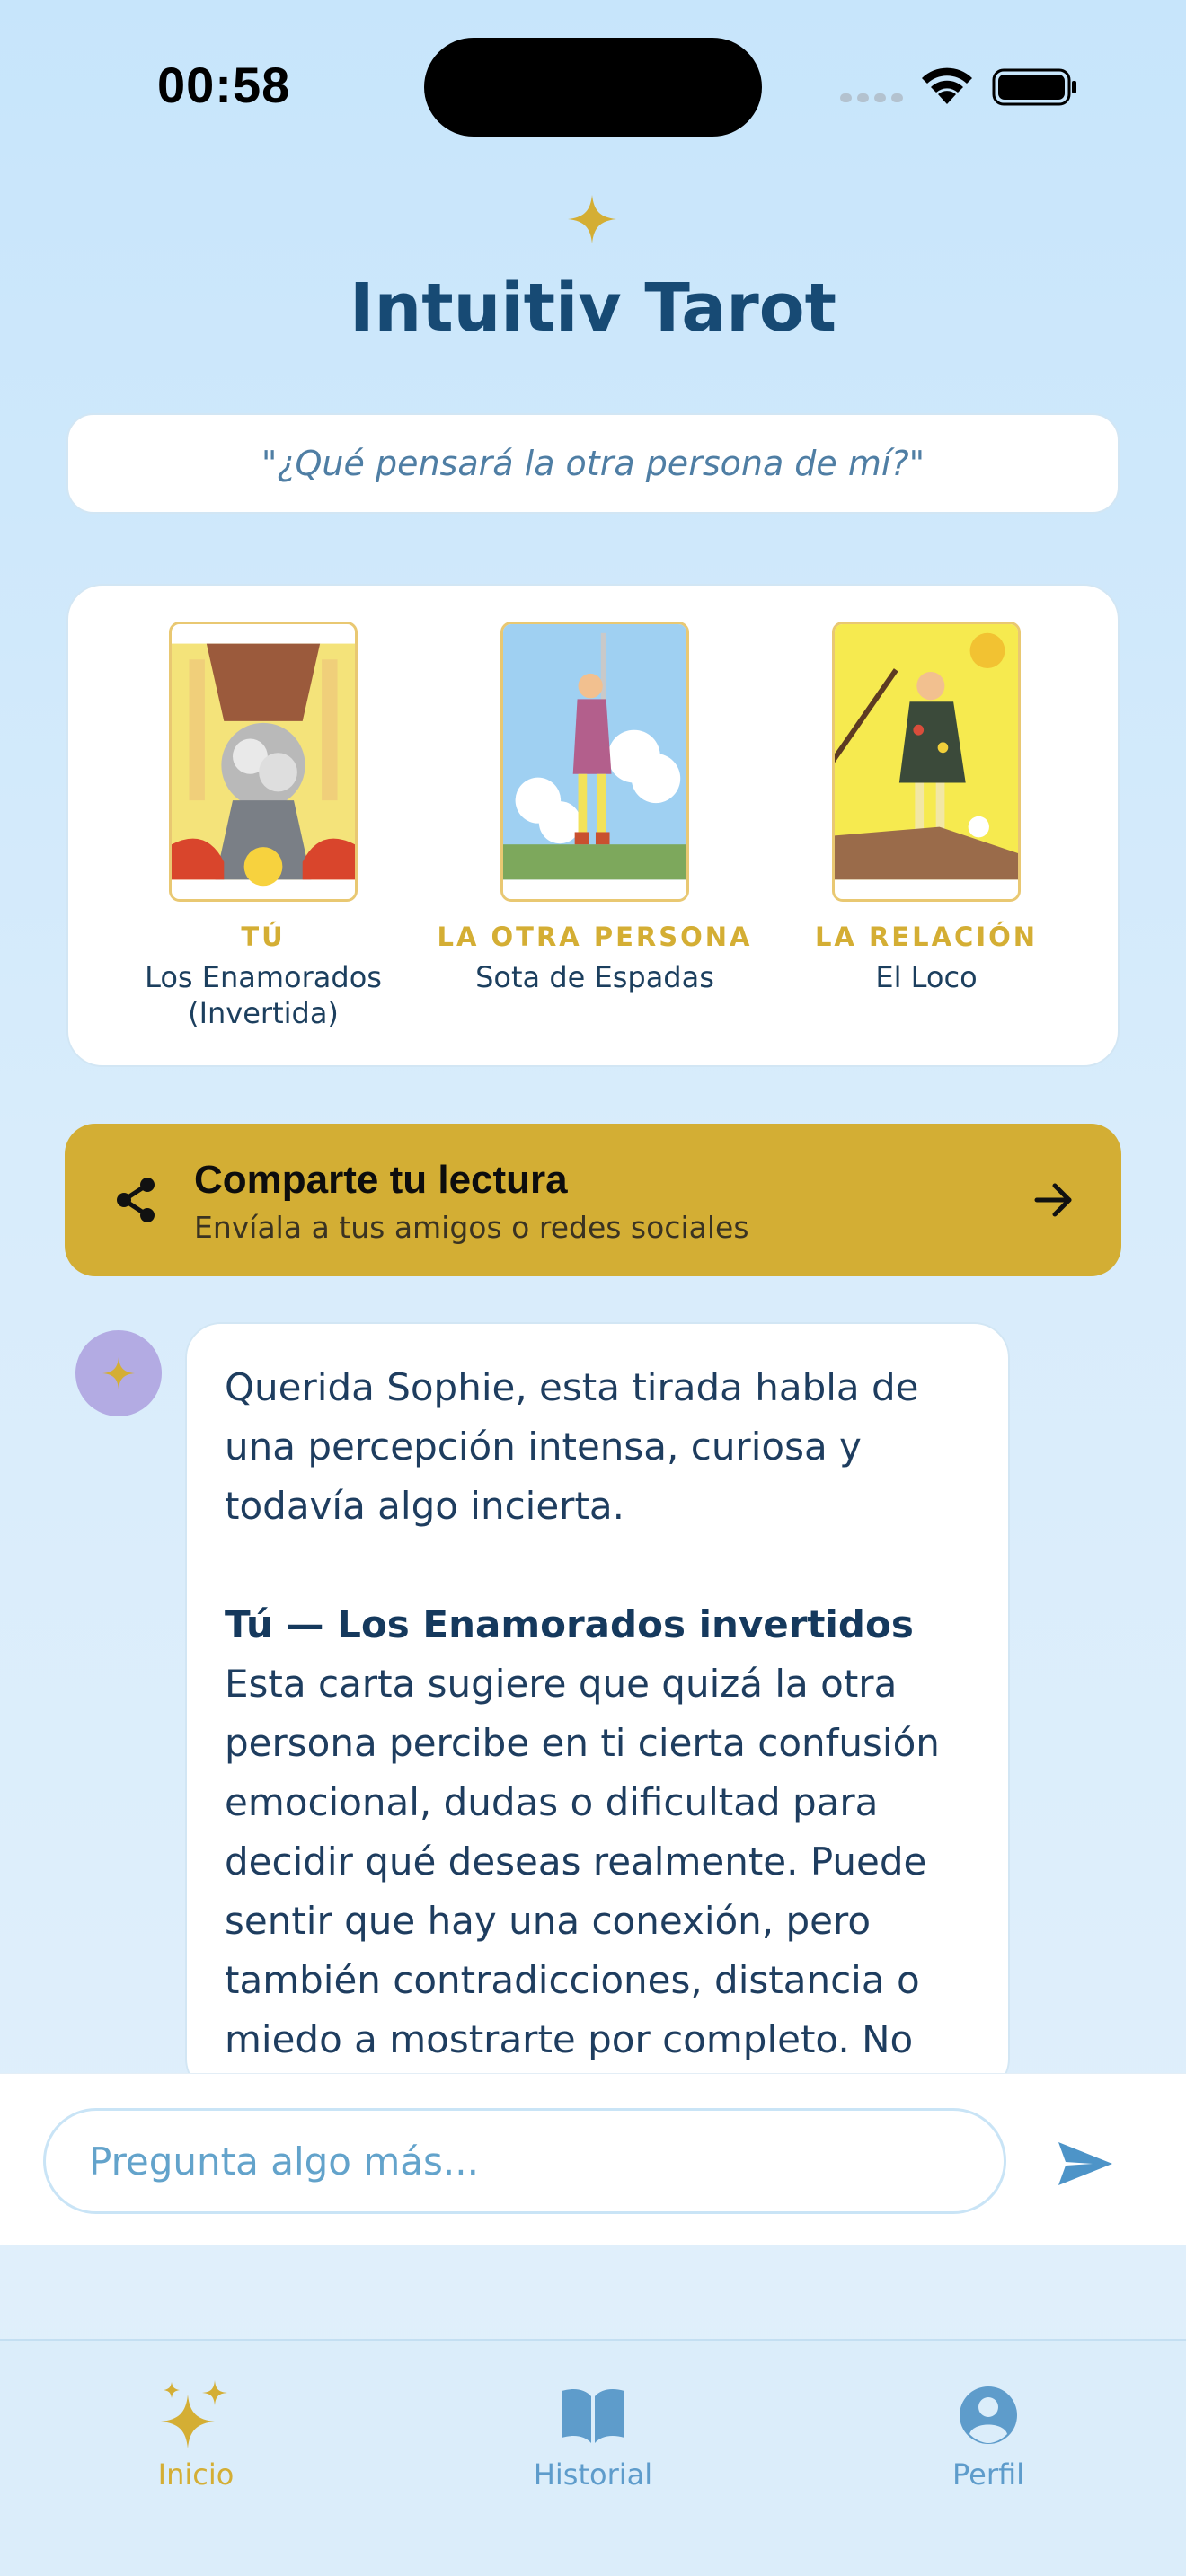 The width and height of the screenshot is (1186, 2576). I want to click on status-time: 00:58, so click(224, 85).